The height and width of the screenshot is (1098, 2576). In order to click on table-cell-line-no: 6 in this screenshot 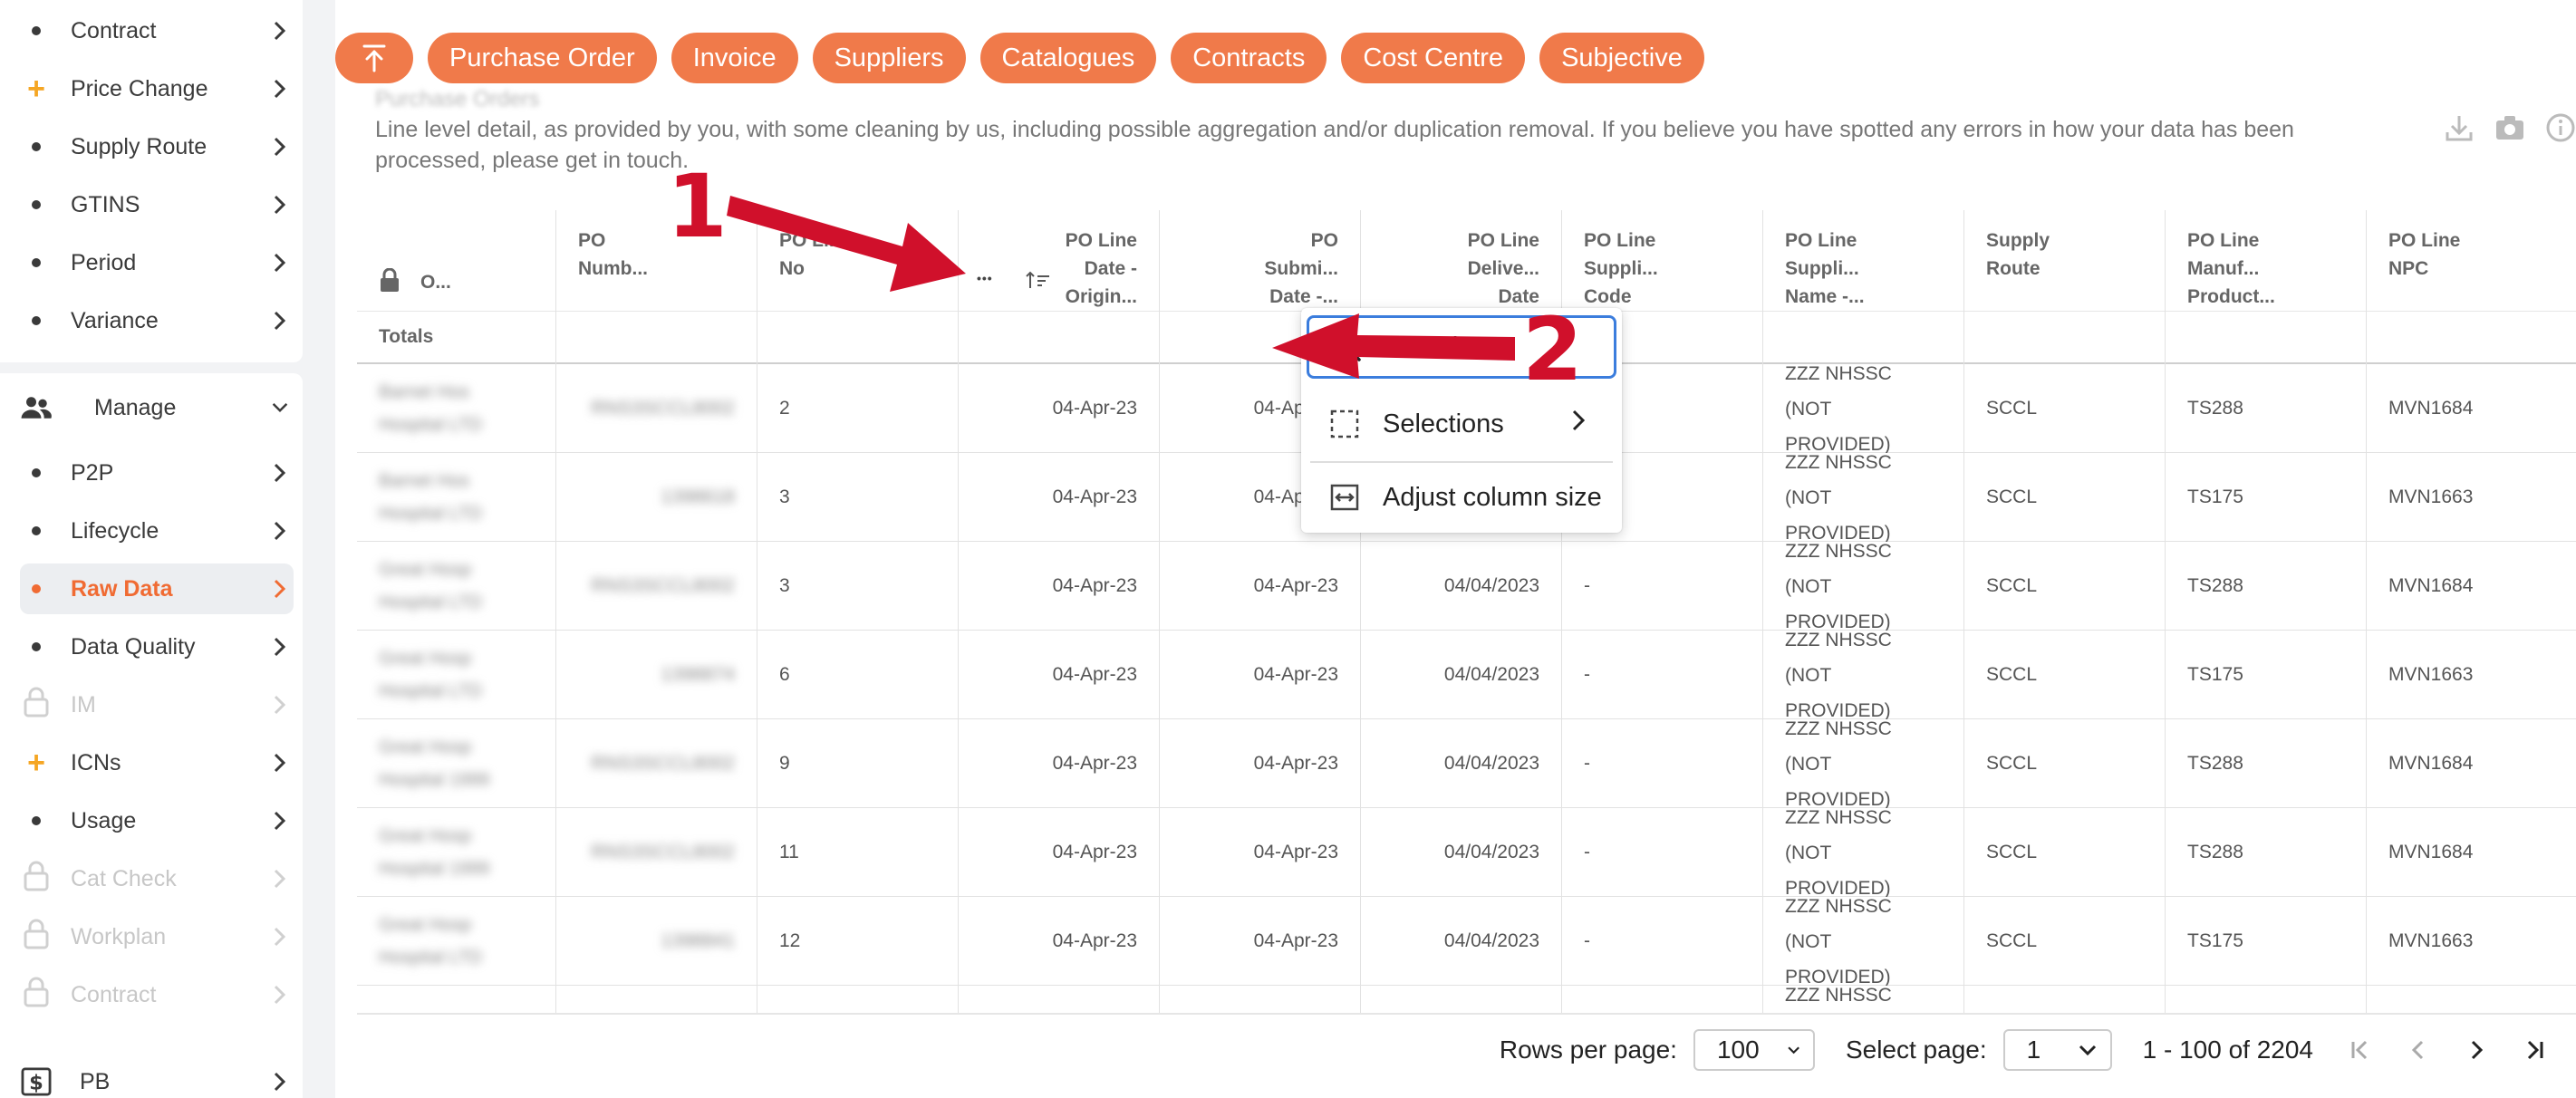, I will do `click(858, 675)`.